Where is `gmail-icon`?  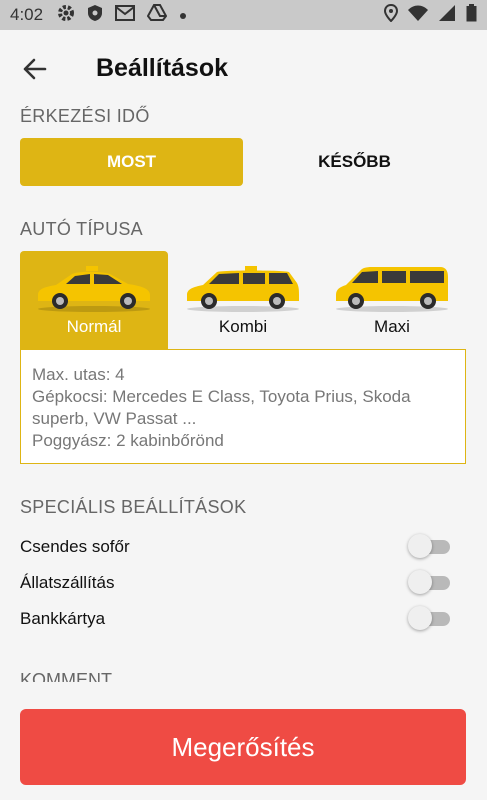 gmail-icon is located at coordinates (125, 15).